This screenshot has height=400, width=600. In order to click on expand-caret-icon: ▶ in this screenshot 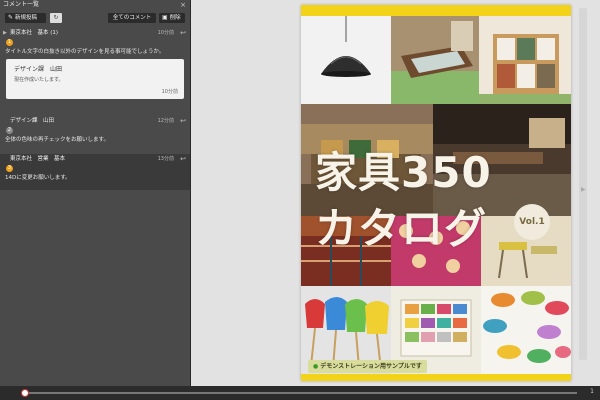, I will do `click(5, 33)`.